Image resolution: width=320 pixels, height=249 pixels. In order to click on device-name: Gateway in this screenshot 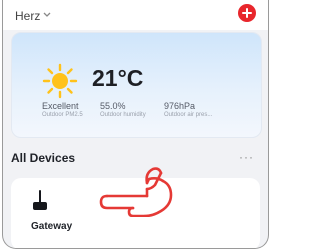, I will do `click(52, 226)`.